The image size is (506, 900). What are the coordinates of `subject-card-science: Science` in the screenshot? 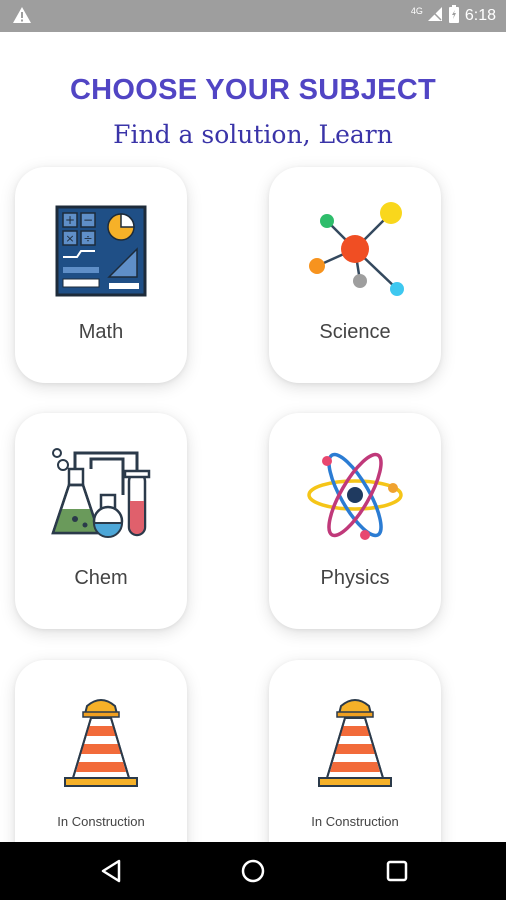 It's located at (355, 275).